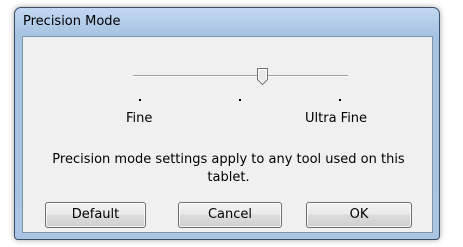 The image size is (463, 247). What do you see at coordinates (95, 215) in the screenshot?
I see `default-button: Default` at bounding box center [95, 215].